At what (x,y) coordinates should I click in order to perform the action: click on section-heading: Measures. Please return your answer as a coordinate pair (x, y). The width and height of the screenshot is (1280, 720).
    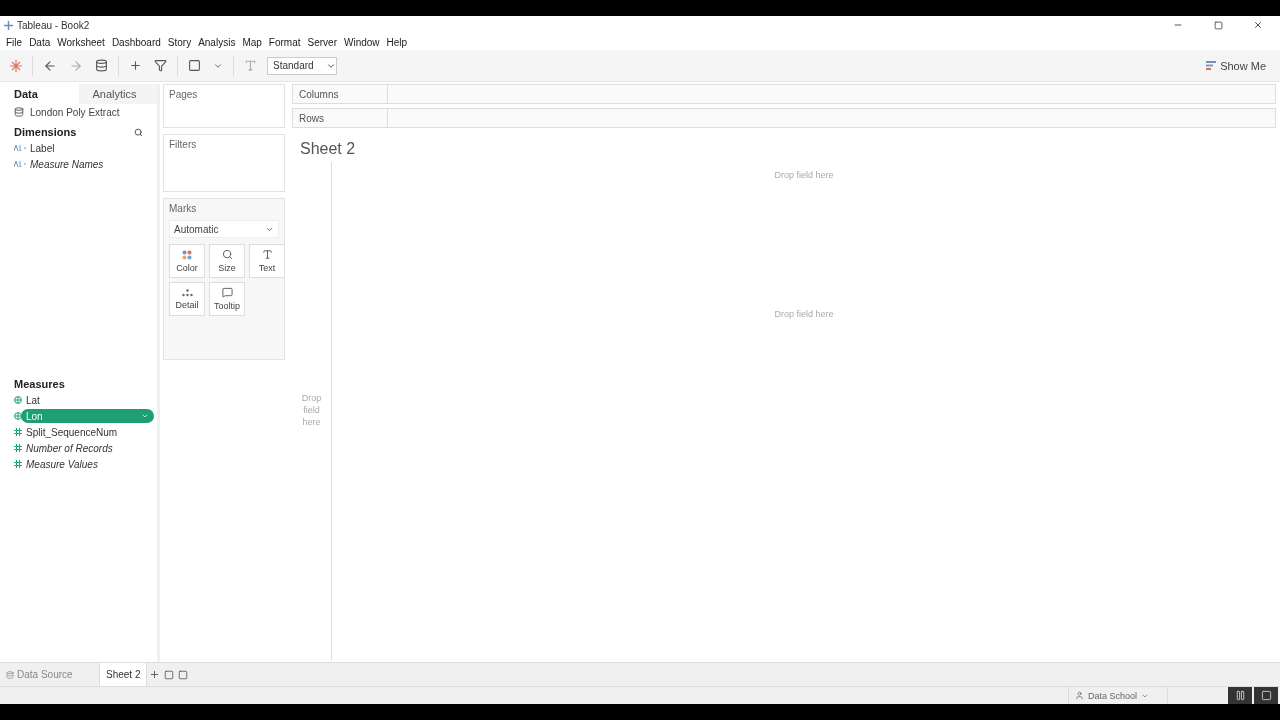
    Looking at the image, I should click on (39, 384).